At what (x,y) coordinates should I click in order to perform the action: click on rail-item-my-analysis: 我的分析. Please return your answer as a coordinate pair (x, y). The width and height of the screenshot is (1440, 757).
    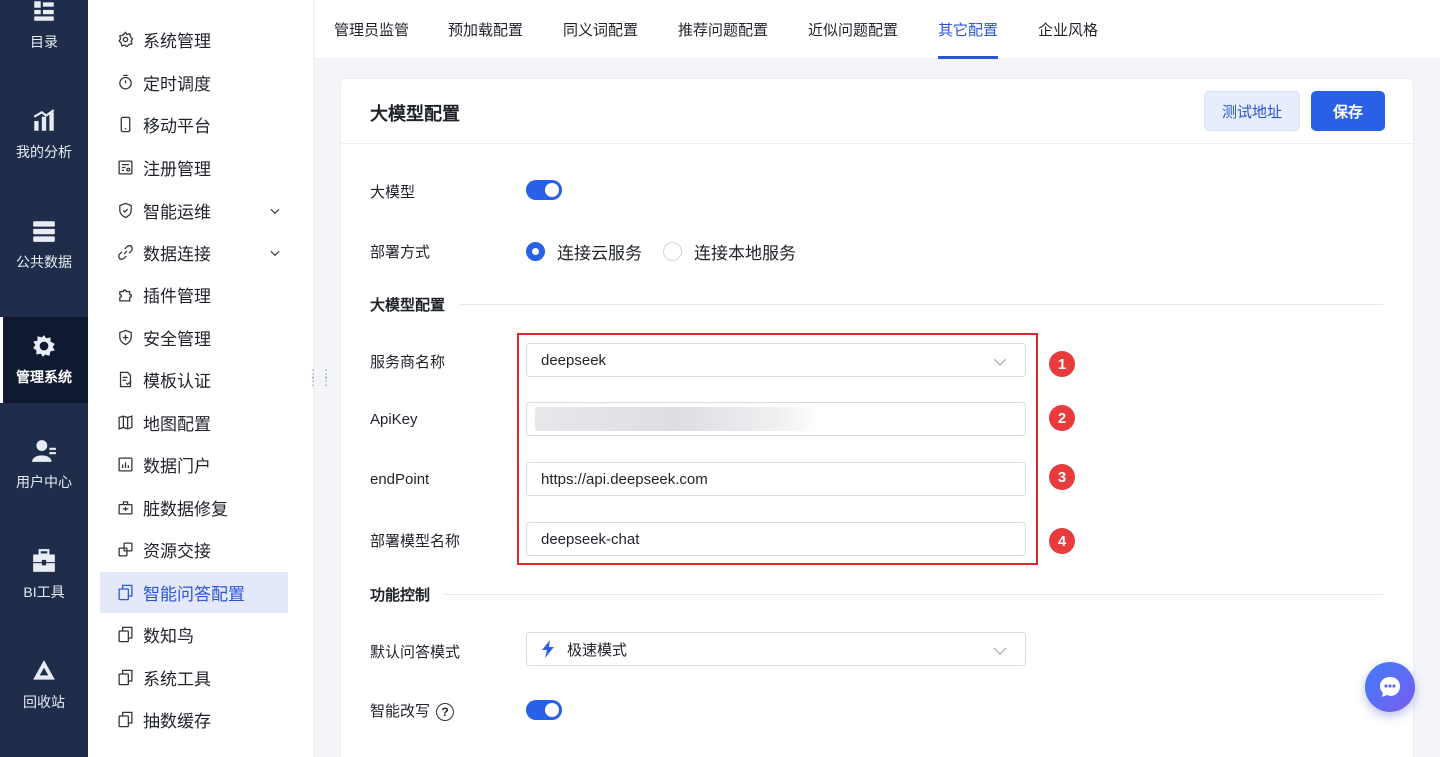
    Looking at the image, I should click on (44, 135).